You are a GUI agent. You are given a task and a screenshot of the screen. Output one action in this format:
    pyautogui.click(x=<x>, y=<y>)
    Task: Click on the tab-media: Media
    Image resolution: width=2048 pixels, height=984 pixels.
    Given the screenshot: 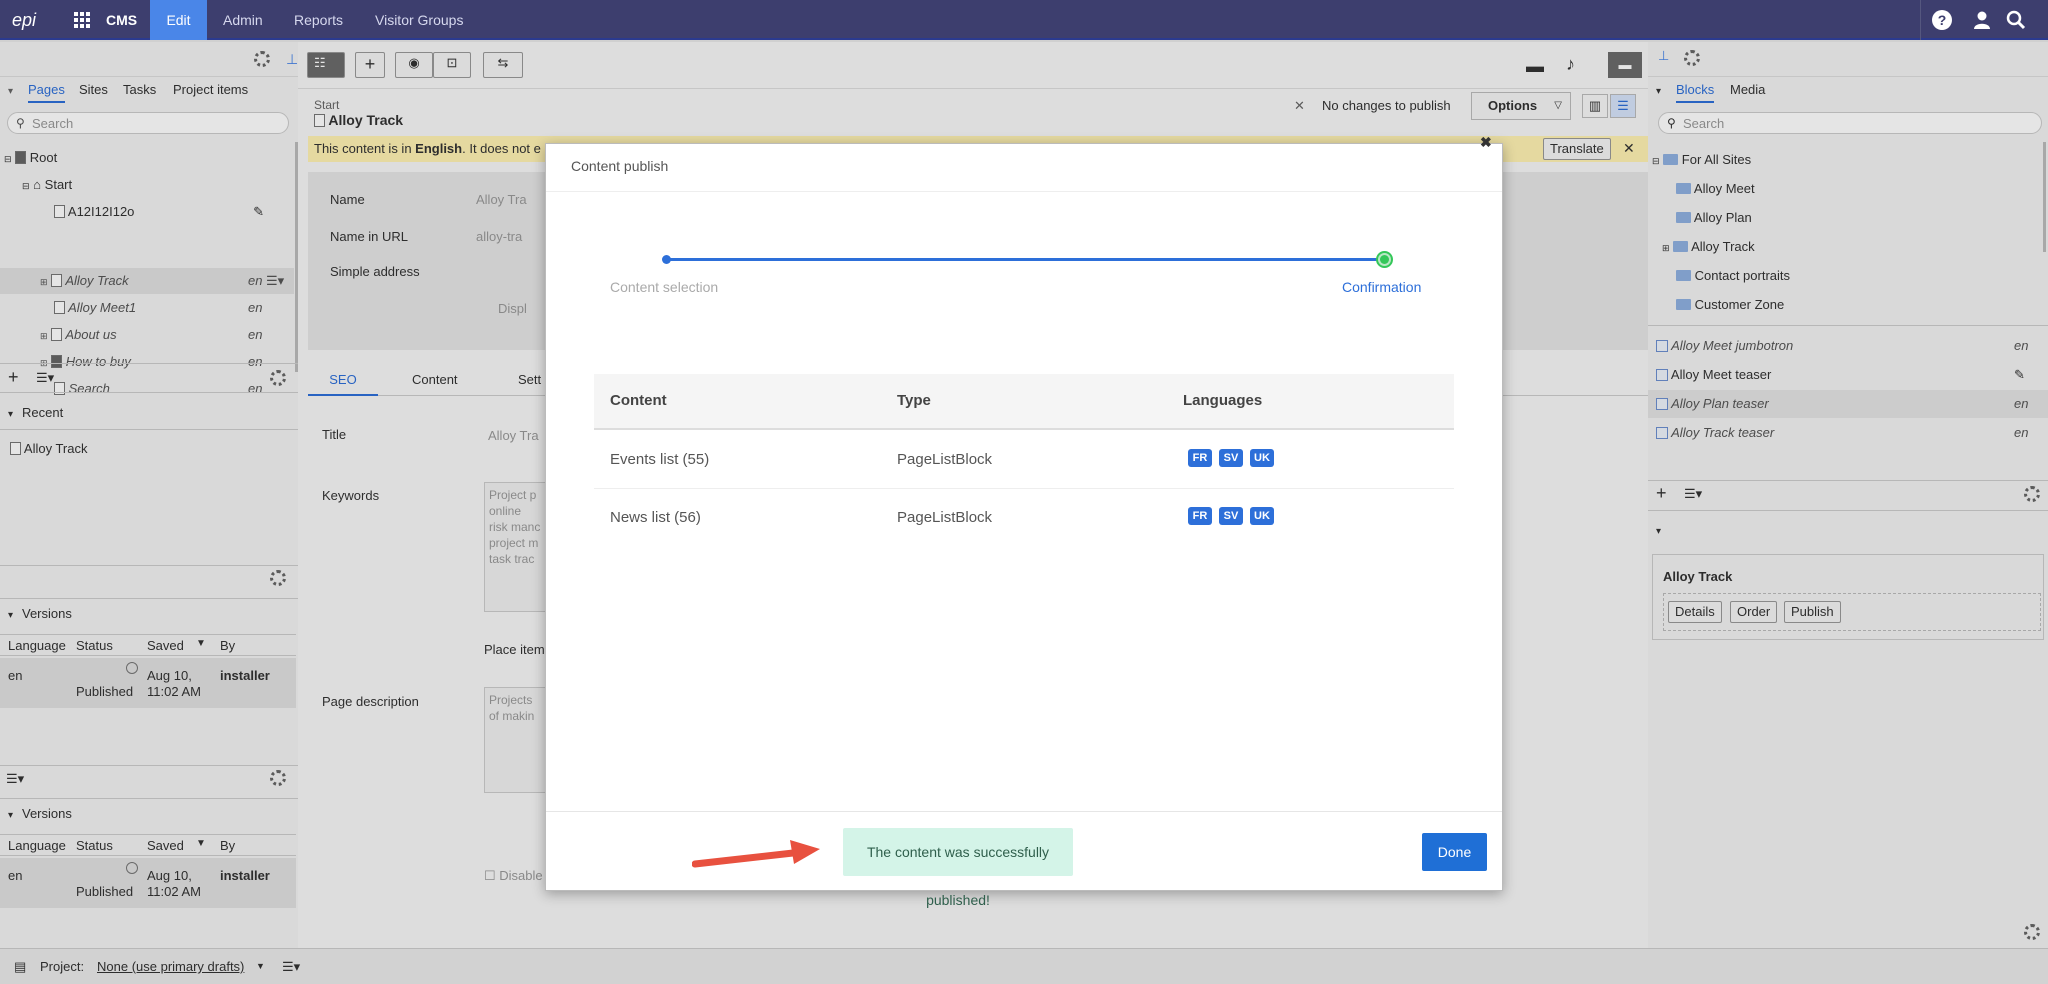 What is the action you would take?
    pyautogui.click(x=1747, y=89)
    